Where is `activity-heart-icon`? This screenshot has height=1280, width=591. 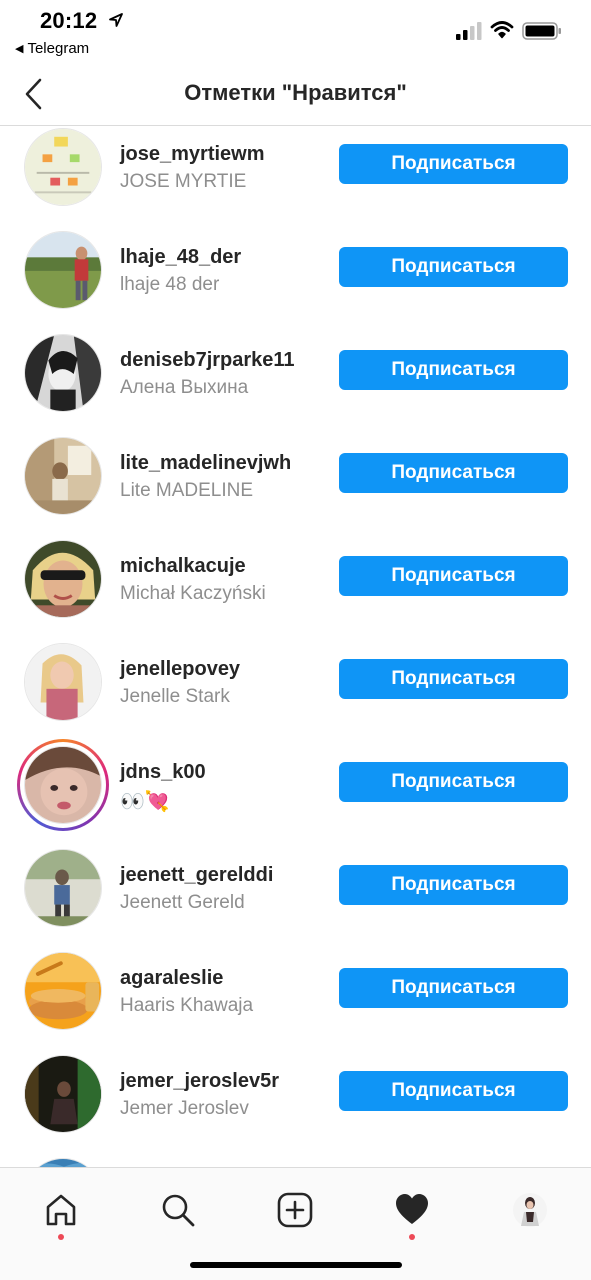 activity-heart-icon is located at coordinates (412, 1209).